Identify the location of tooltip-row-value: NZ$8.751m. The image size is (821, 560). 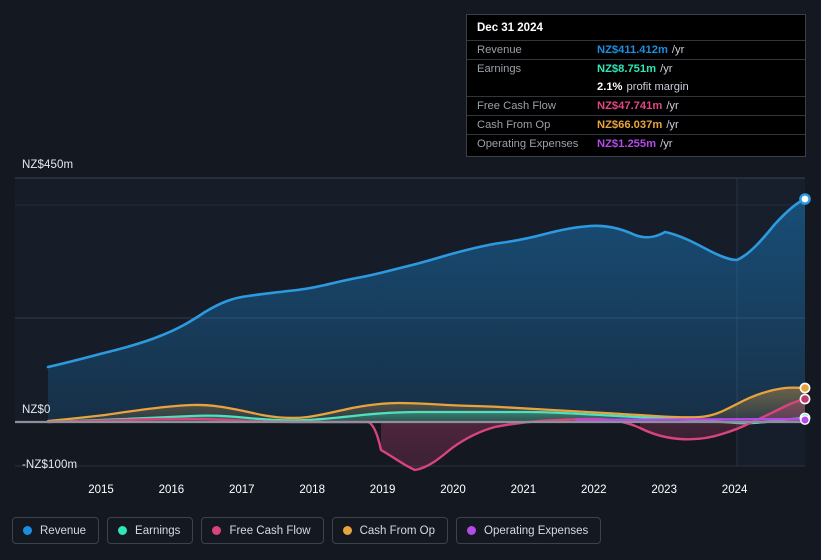
(627, 69).